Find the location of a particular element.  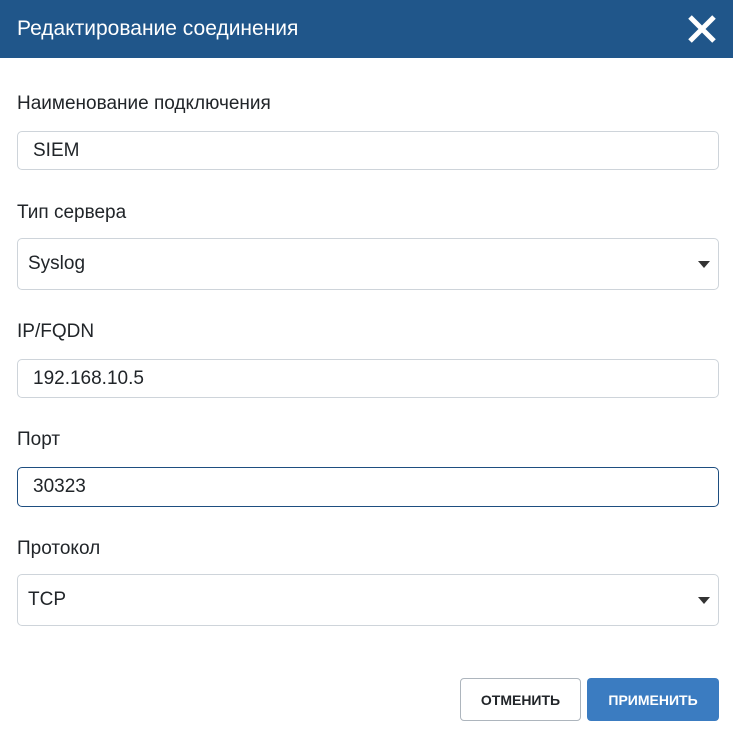

protocol-select: TCP is located at coordinates (368, 600).